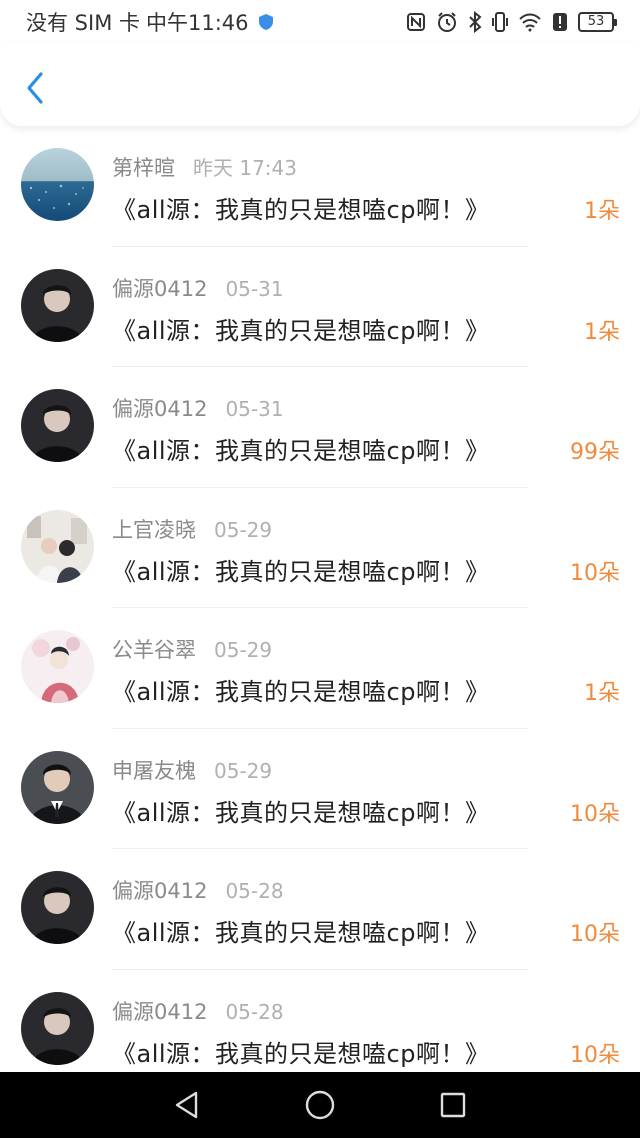 Image resolution: width=640 pixels, height=1138 pixels. I want to click on back-triangle-icon, so click(186, 1105).